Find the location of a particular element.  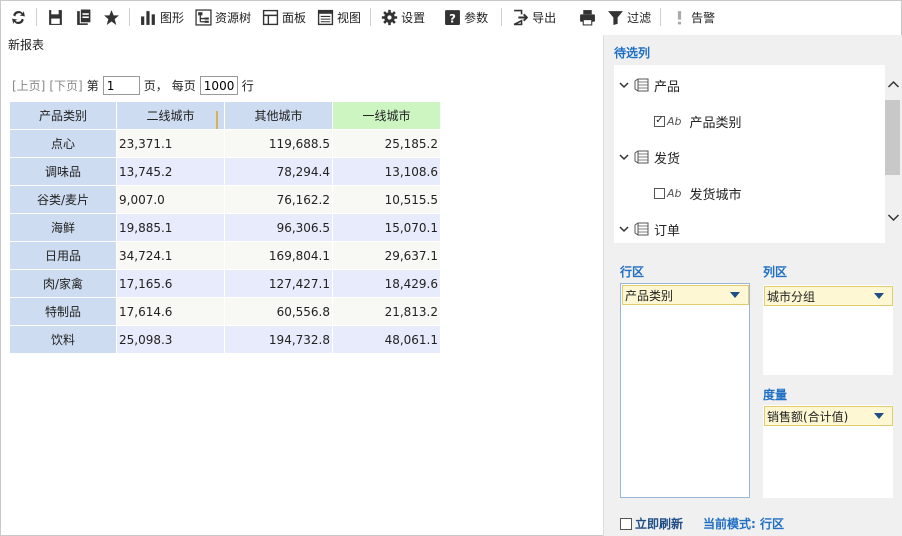

current-mode-label: 当前模式: 行区 is located at coordinates (743, 524).